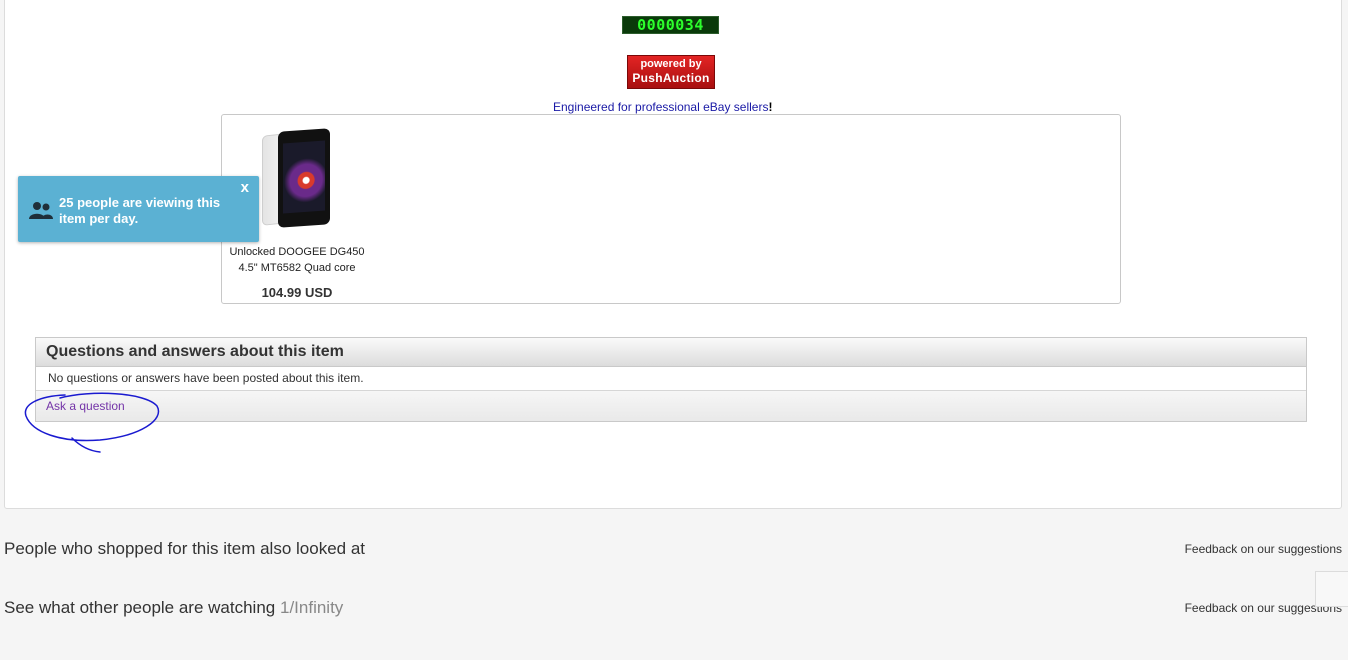 This screenshot has width=1348, height=660. I want to click on tagline-bang: !, so click(770, 107).